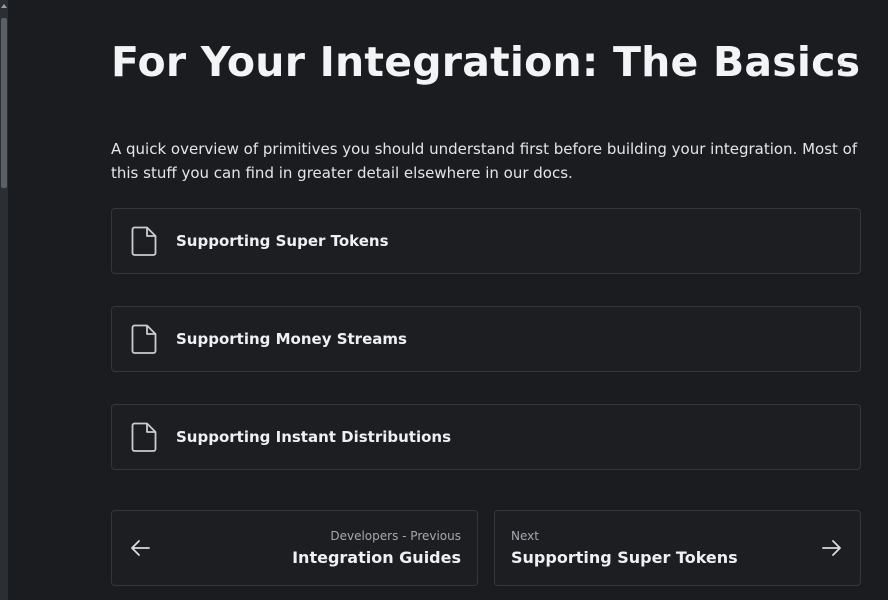  Describe the element at coordinates (4, 6) in the screenshot. I see `scroll-up-arrow-icon` at that location.